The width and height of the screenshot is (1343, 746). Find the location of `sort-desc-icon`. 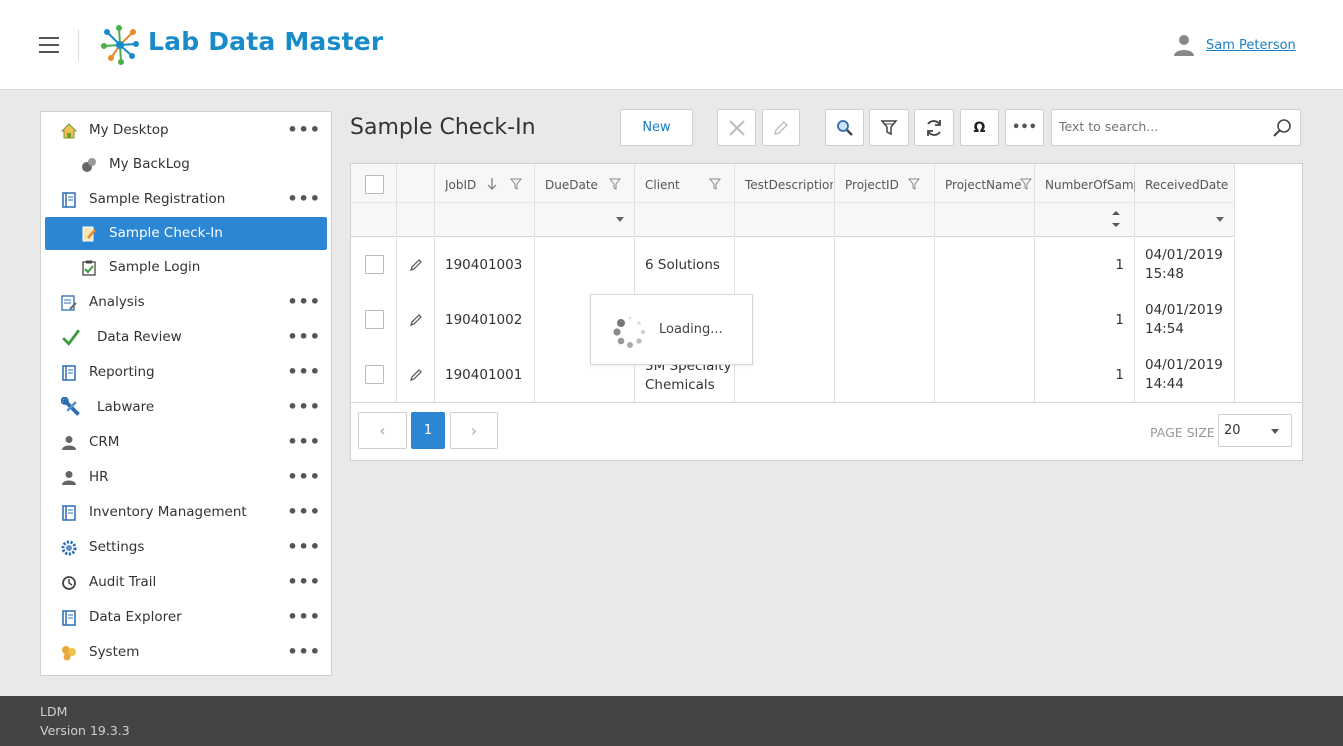

sort-desc-icon is located at coordinates (492, 184).